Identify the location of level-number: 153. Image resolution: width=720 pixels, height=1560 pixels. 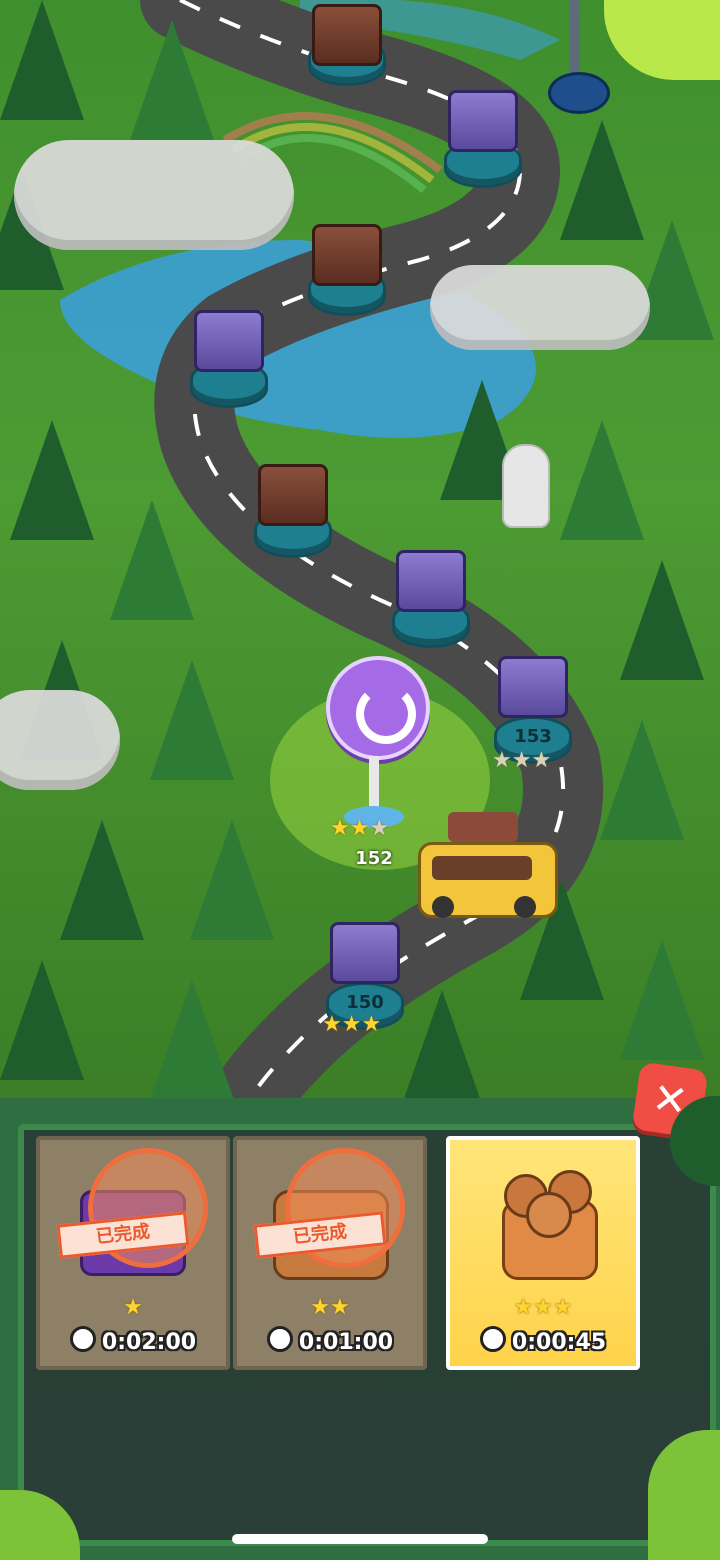
(533, 736).